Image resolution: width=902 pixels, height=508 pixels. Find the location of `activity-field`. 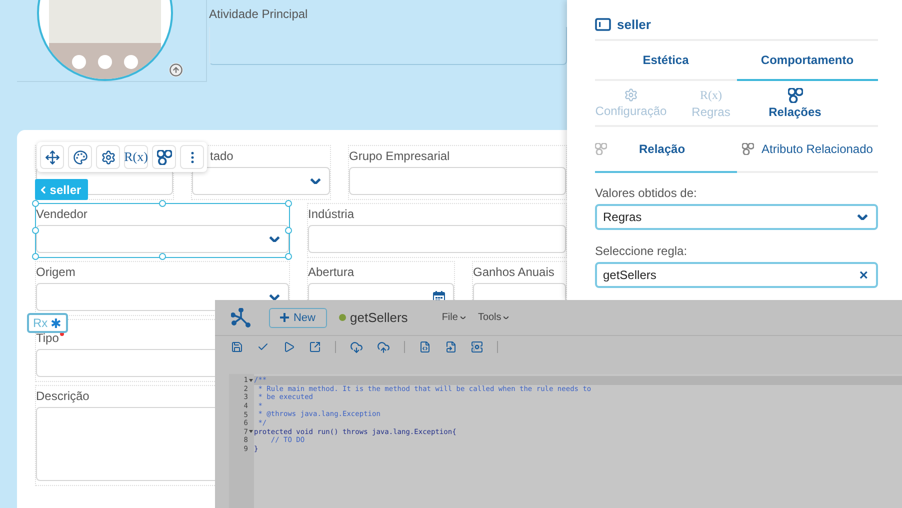

activity-field is located at coordinates (388, 46).